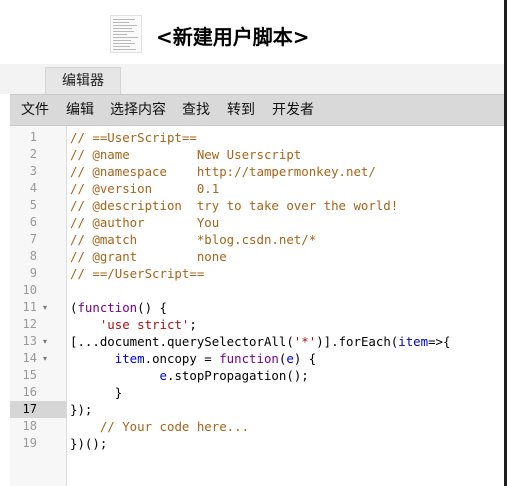  Describe the element at coordinates (144, 324) in the screenshot. I see `code-token: 'use strict'` at that location.